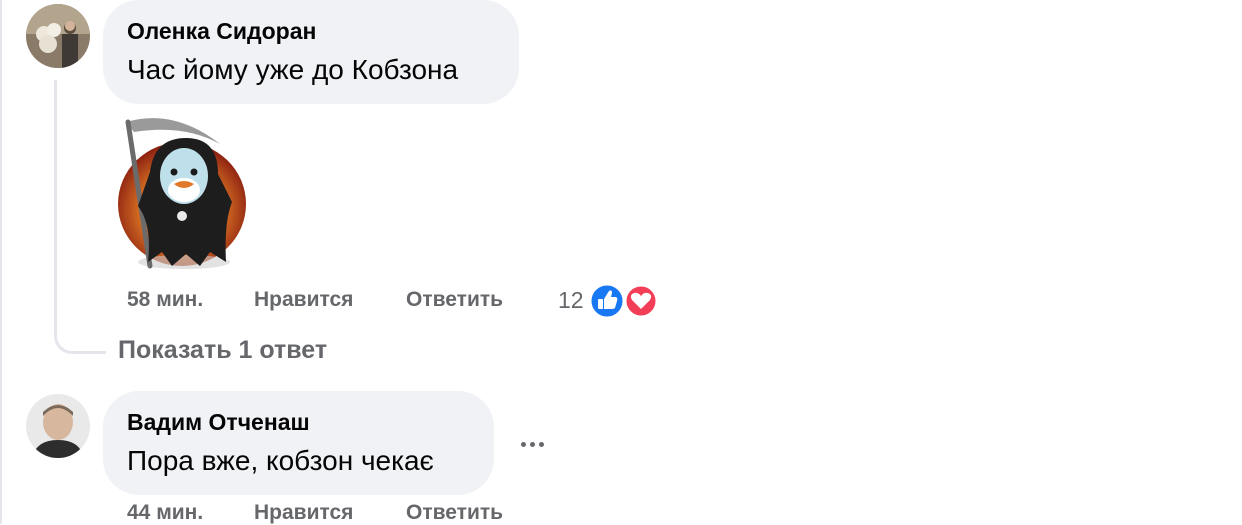 The width and height of the screenshot is (1242, 525). I want to click on grim-reaper-bird-sticker, so click(182, 192).